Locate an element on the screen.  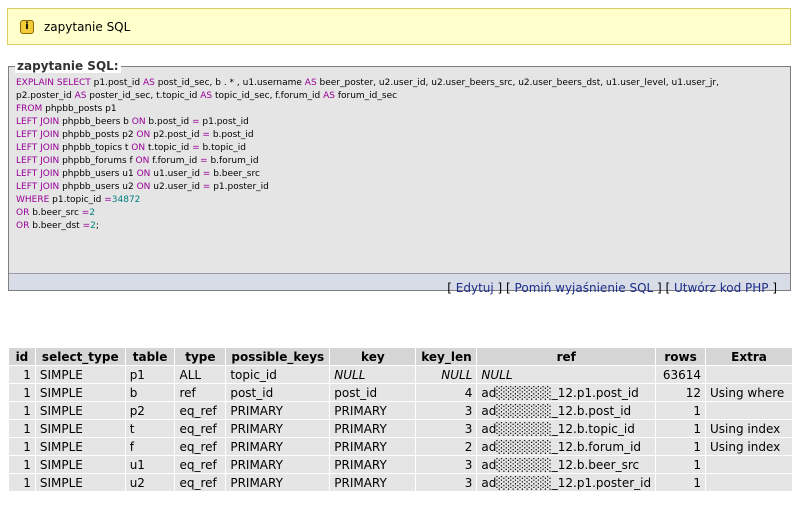
info-icon: i is located at coordinates (27, 26).